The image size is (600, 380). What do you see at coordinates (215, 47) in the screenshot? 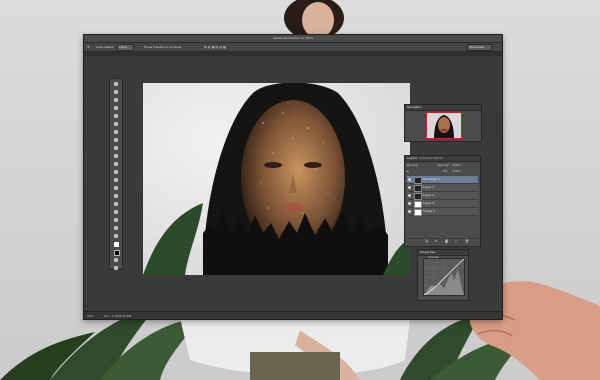
I see `align-buttons: ▤ ▥ ▦ ▧ ▨ ▩` at bounding box center [215, 47].